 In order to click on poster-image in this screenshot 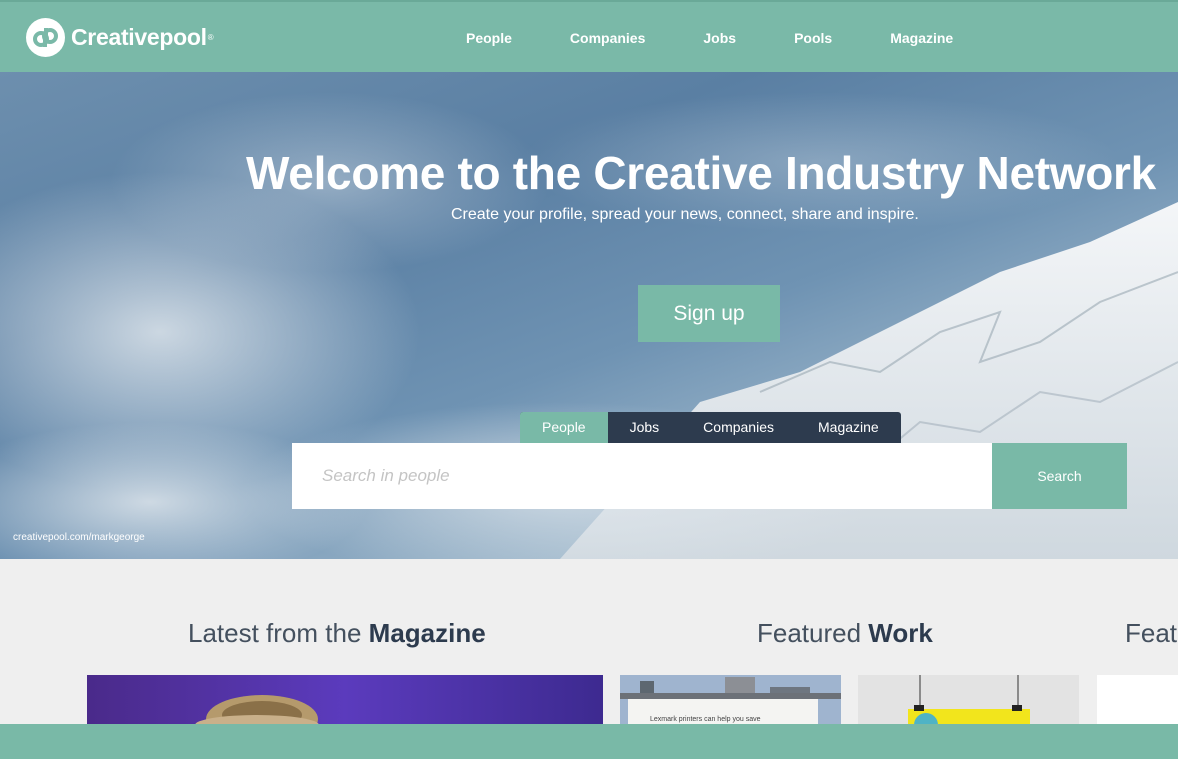, I will do `click(969, 700)`.